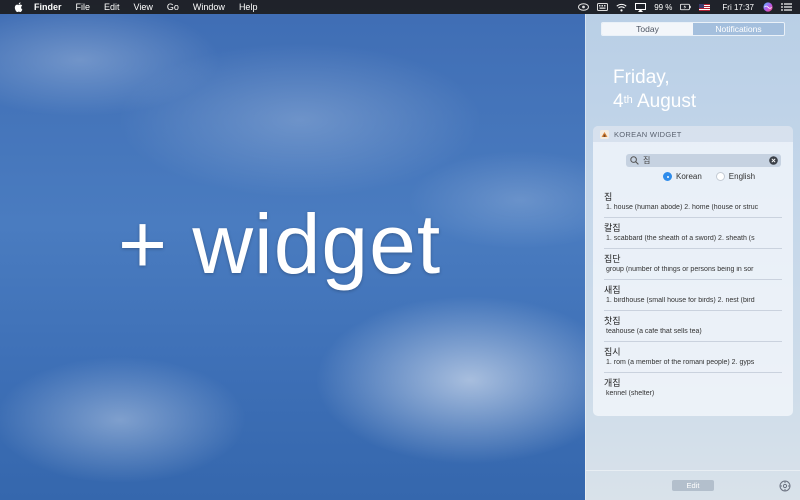 Image resolution: width=800 pixels, height=500 pixels. Describe the element at coordinates (648, 134) in the screenshot. I see `widget-title: KOREAN WIDGET` at that location.